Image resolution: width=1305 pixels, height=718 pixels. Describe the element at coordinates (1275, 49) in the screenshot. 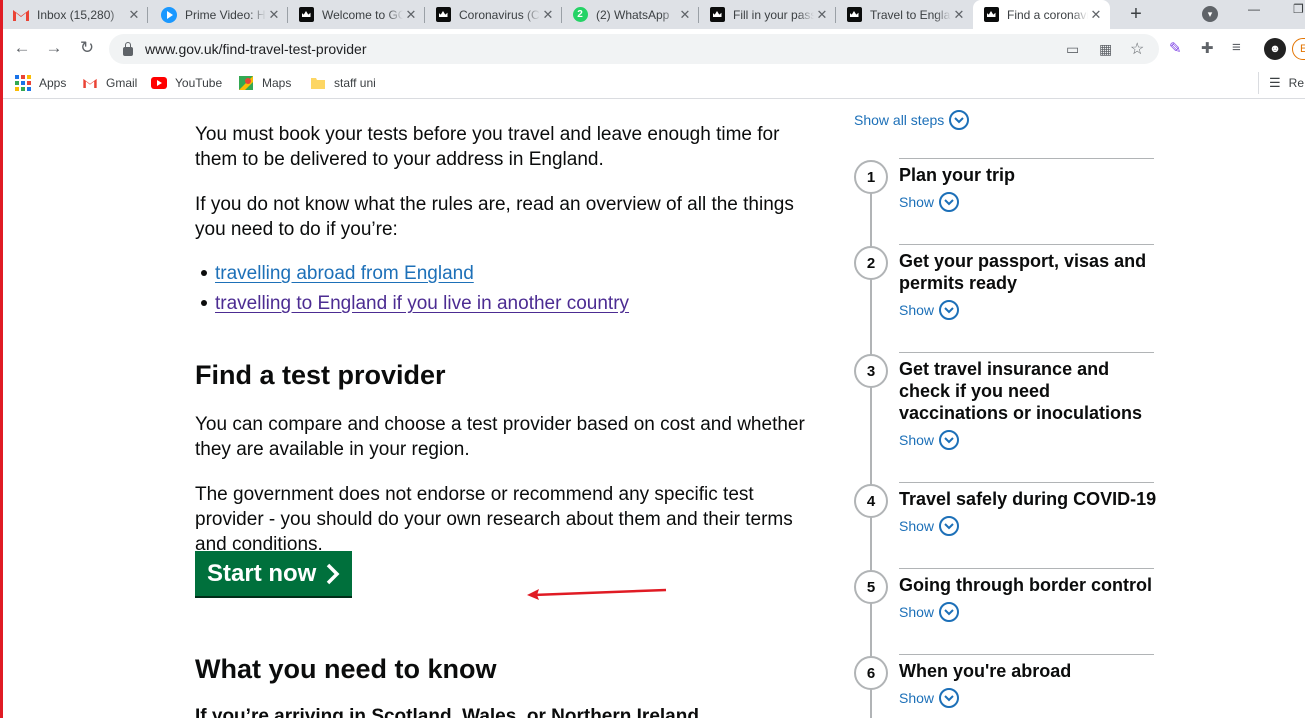

I see `avatar: ☻` at that location.